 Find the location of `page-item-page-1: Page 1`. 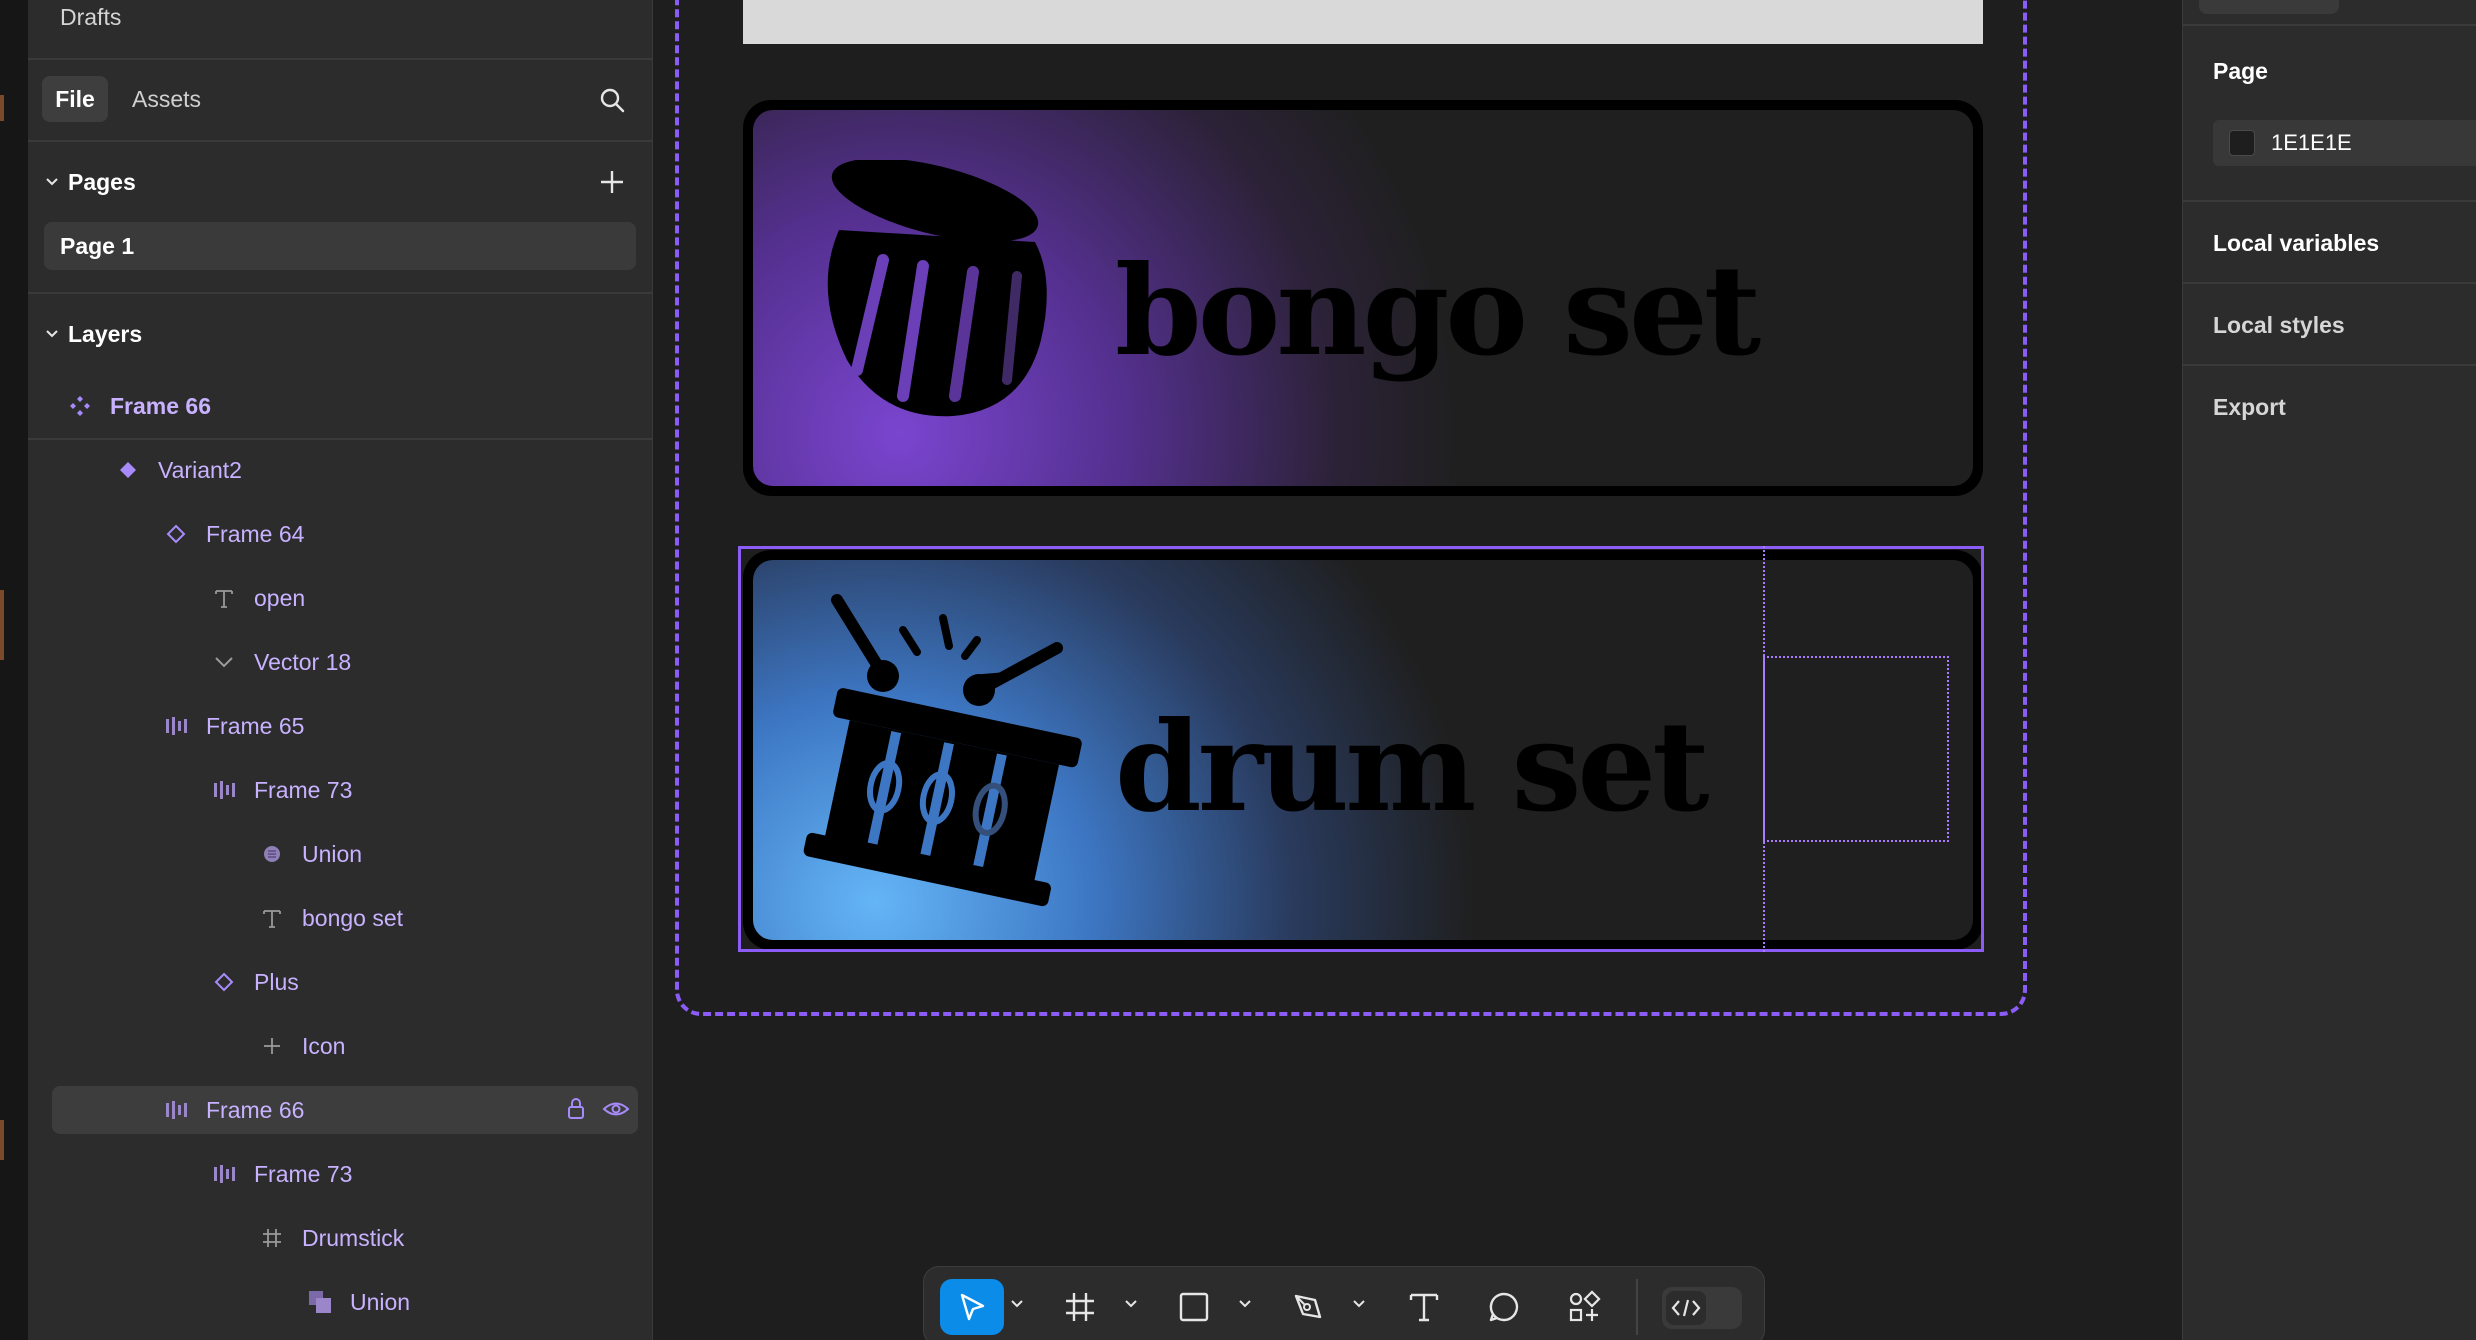

page-item-page-1: Page 1 is located at coordinates (340, 246).